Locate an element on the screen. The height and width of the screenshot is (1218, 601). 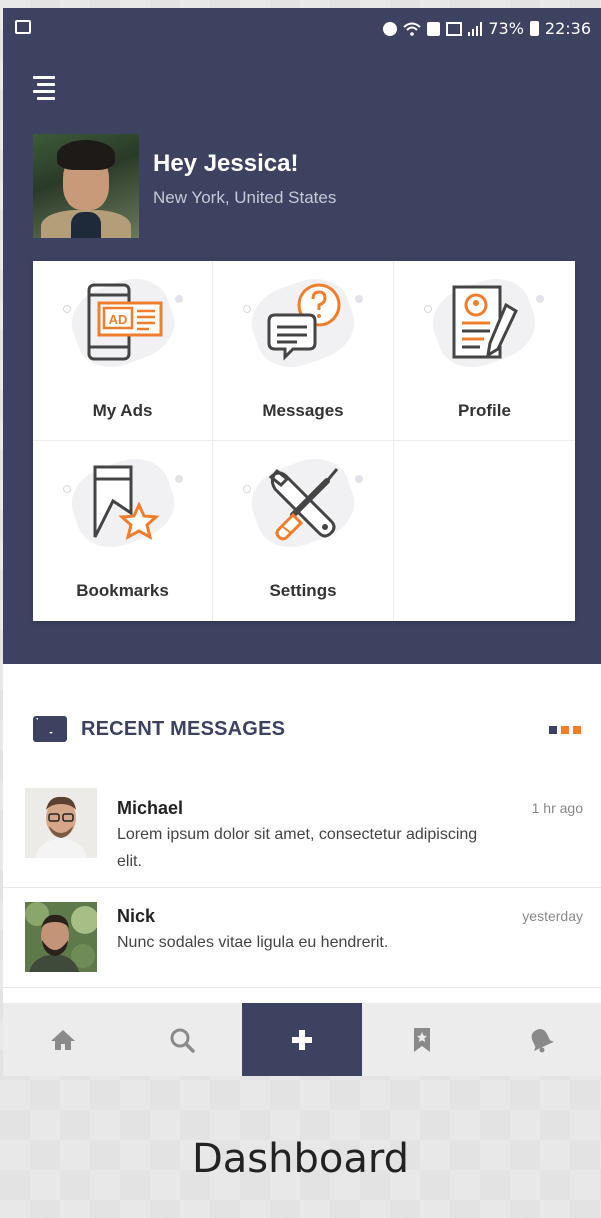
hamburger-menu-icon is located at coordinates (45, 88).